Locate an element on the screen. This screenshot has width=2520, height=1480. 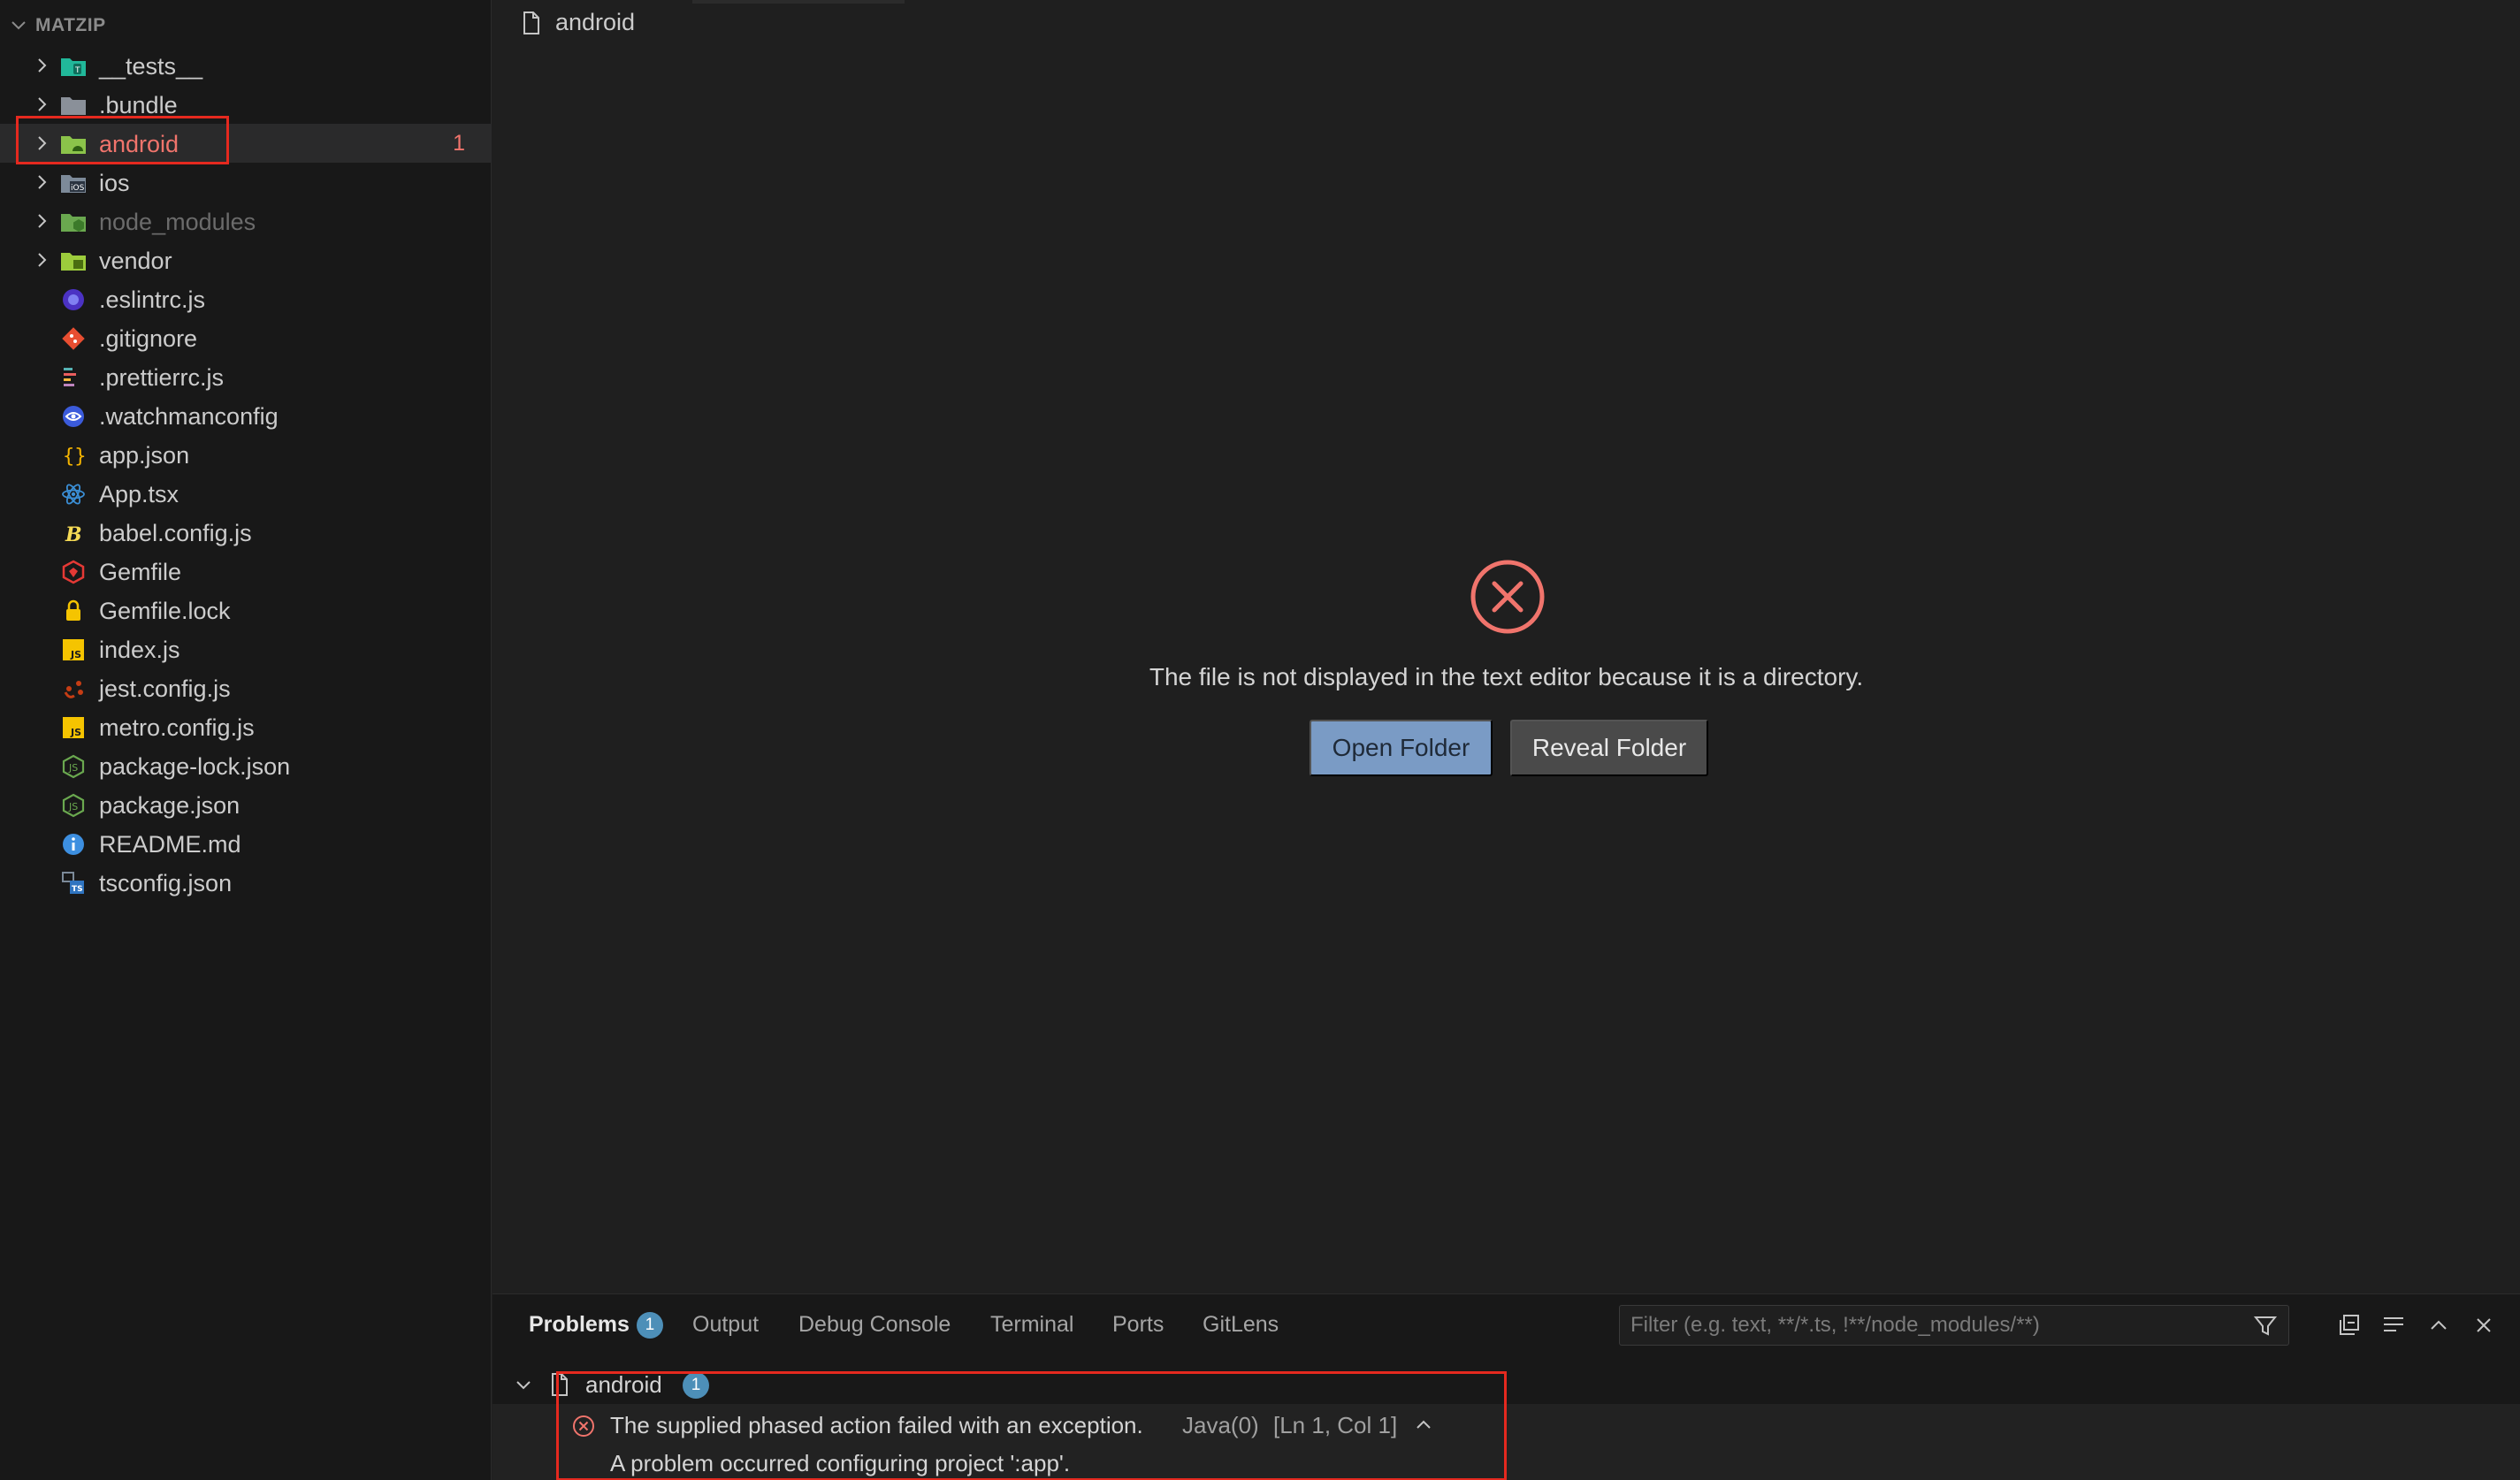
json-icon: {} is located at coordinates (73, 456).